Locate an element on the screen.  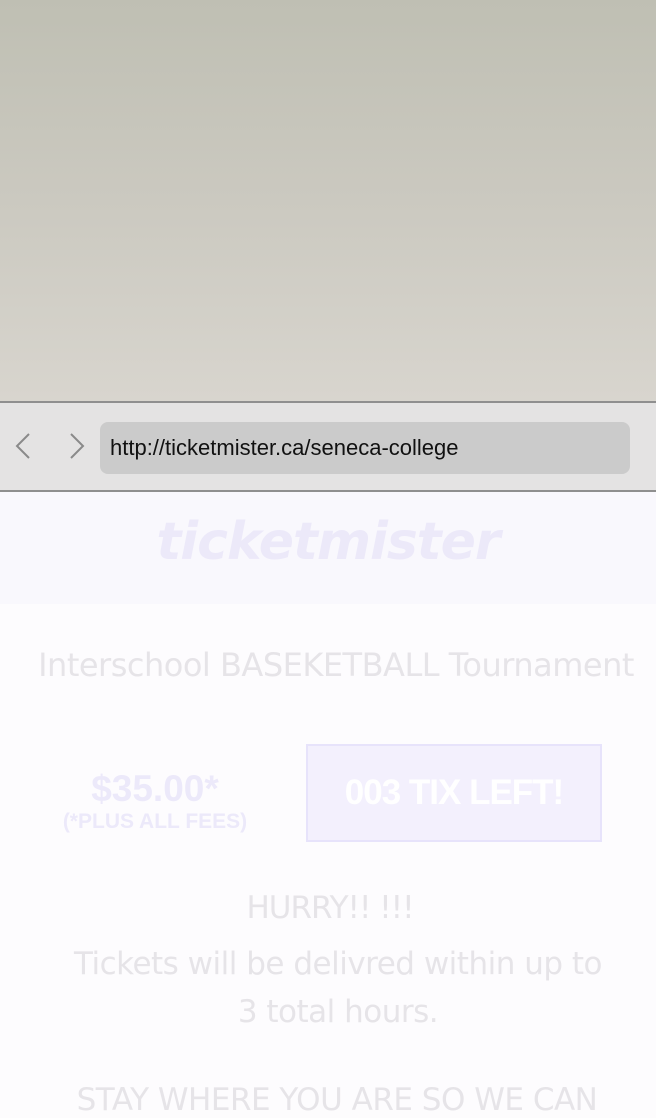
back-button is located at coordinates (23, 448).